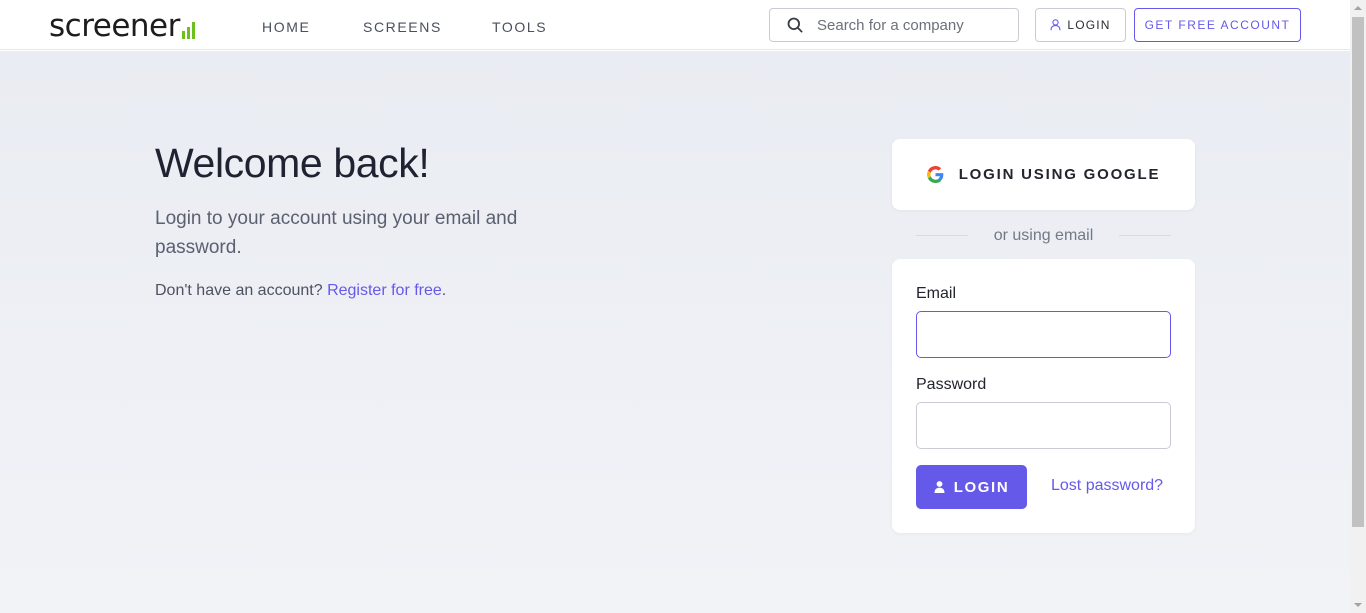 The image size is (1366, 613). I want to click on login-google-button: LOGIN USING GOOGLE, so click(1043, 174).